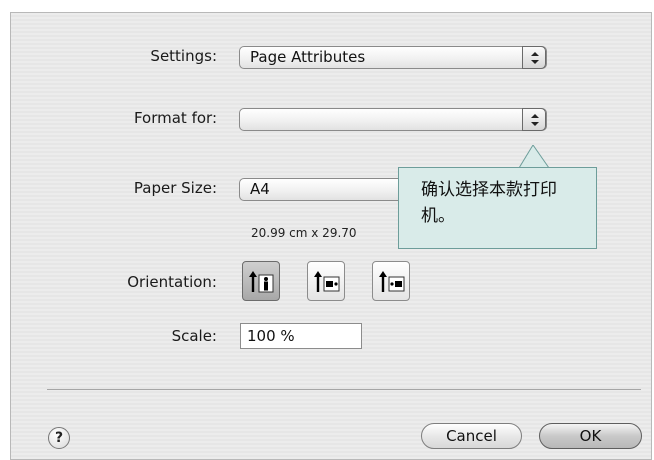  What do you see at coordinates (471, 436) in the screenshot?
I see `cancel-button: Cancel` at bounding box center [471, 436].